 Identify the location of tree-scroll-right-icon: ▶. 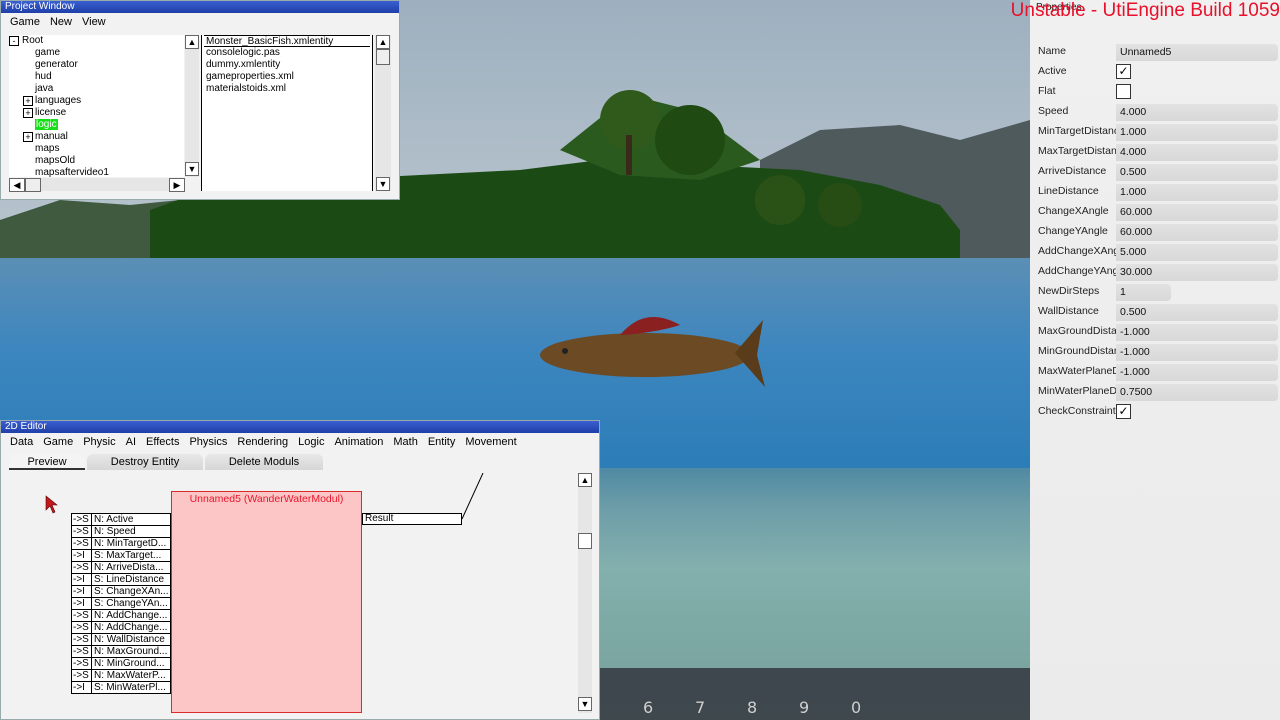
(177, 185).